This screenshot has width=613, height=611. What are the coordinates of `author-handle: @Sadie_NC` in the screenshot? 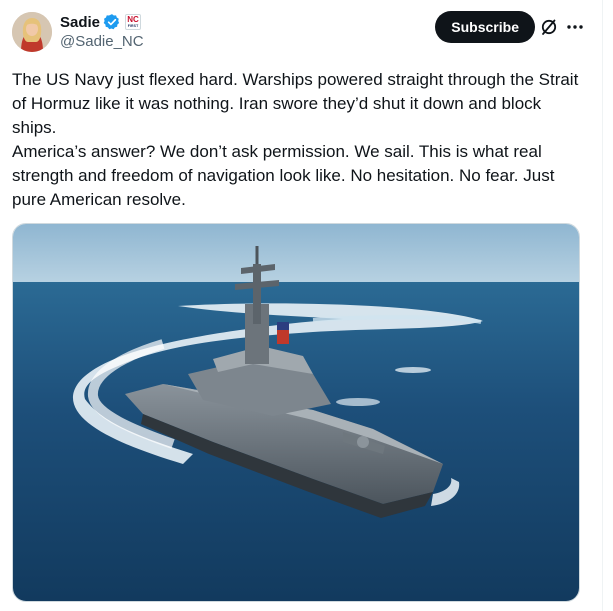 It's located at (102, 41).